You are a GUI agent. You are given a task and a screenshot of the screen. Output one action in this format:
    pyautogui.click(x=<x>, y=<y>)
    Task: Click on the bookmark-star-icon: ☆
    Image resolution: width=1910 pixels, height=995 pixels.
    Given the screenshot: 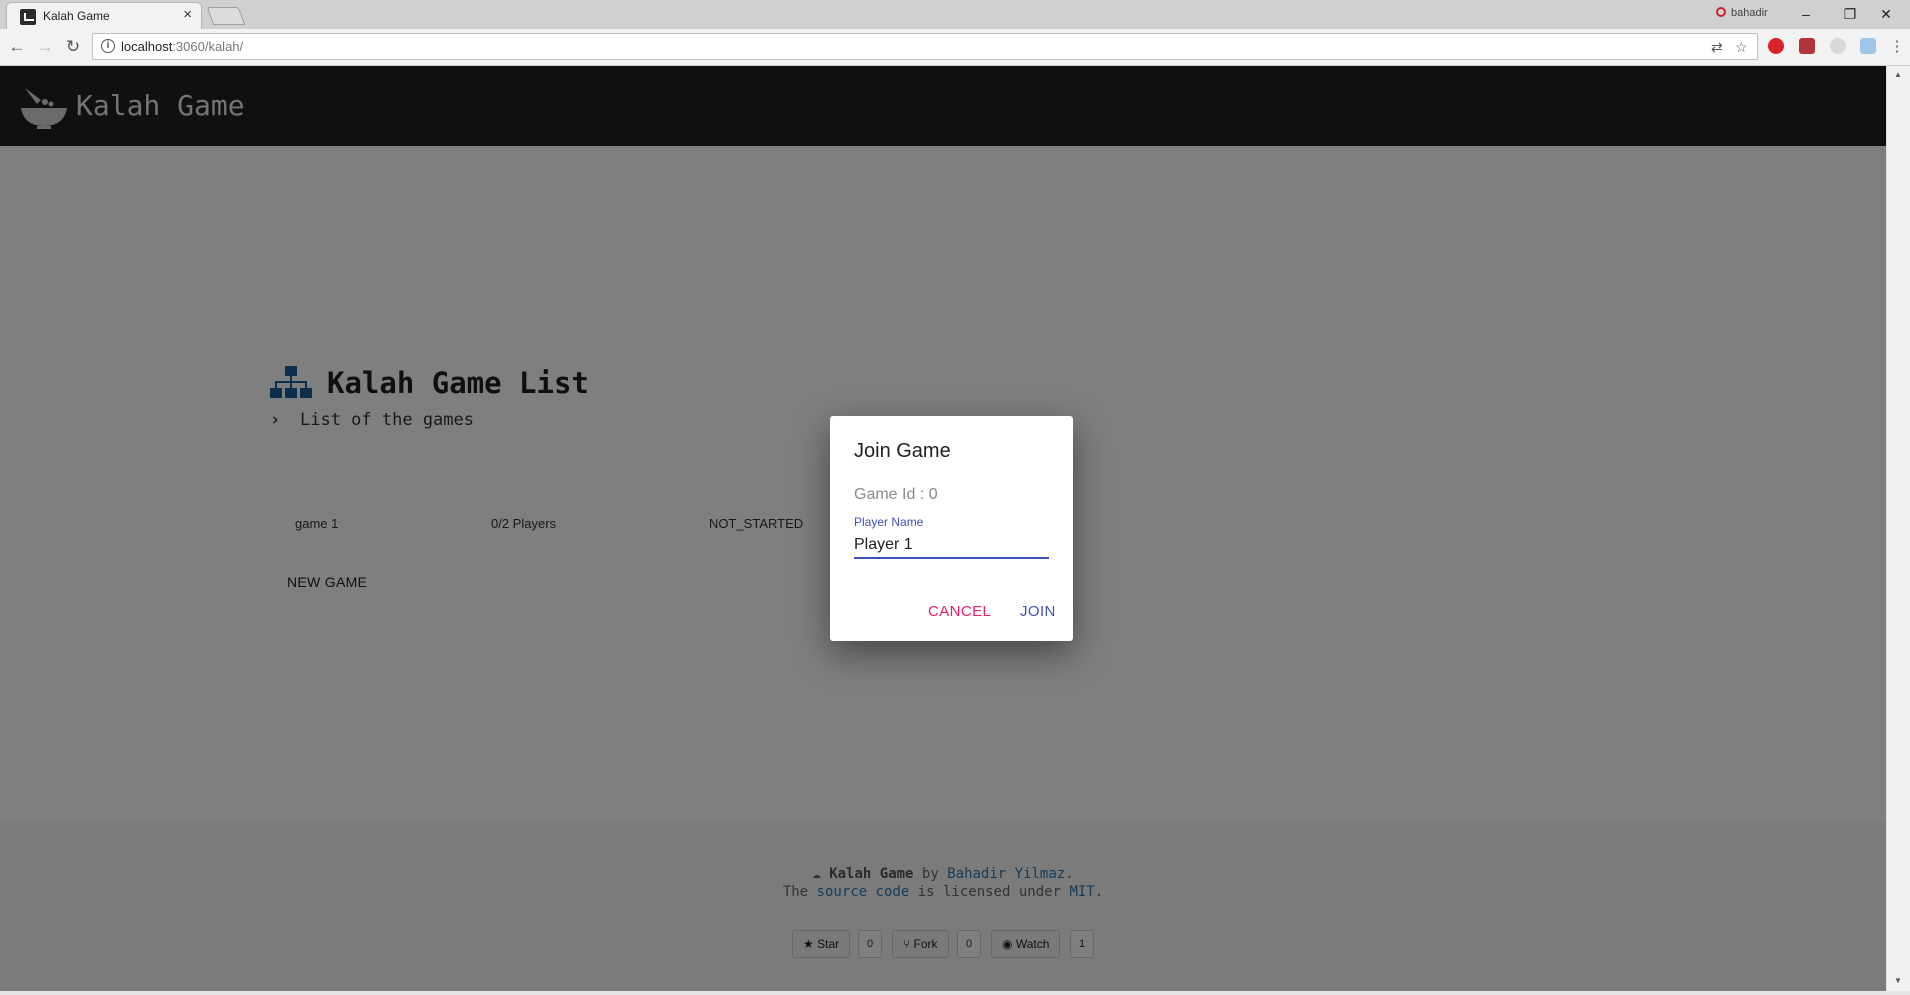 What is the action you would take?
    pyautogui.click(x=1741, y=47)
    